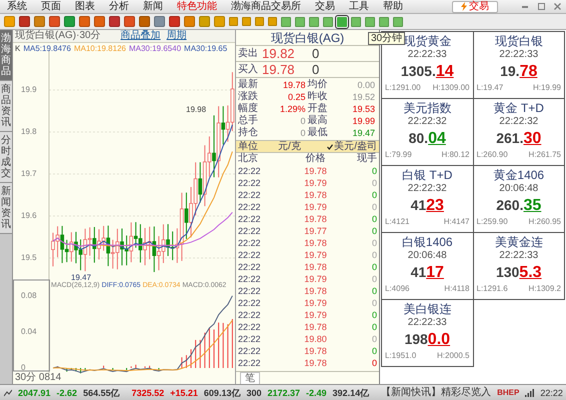 This screenshot has width=566, height=400. Describe the element at coordinates (206, 48) in the screenshot. I see `indicator-label: MA30:19.65` at that location.